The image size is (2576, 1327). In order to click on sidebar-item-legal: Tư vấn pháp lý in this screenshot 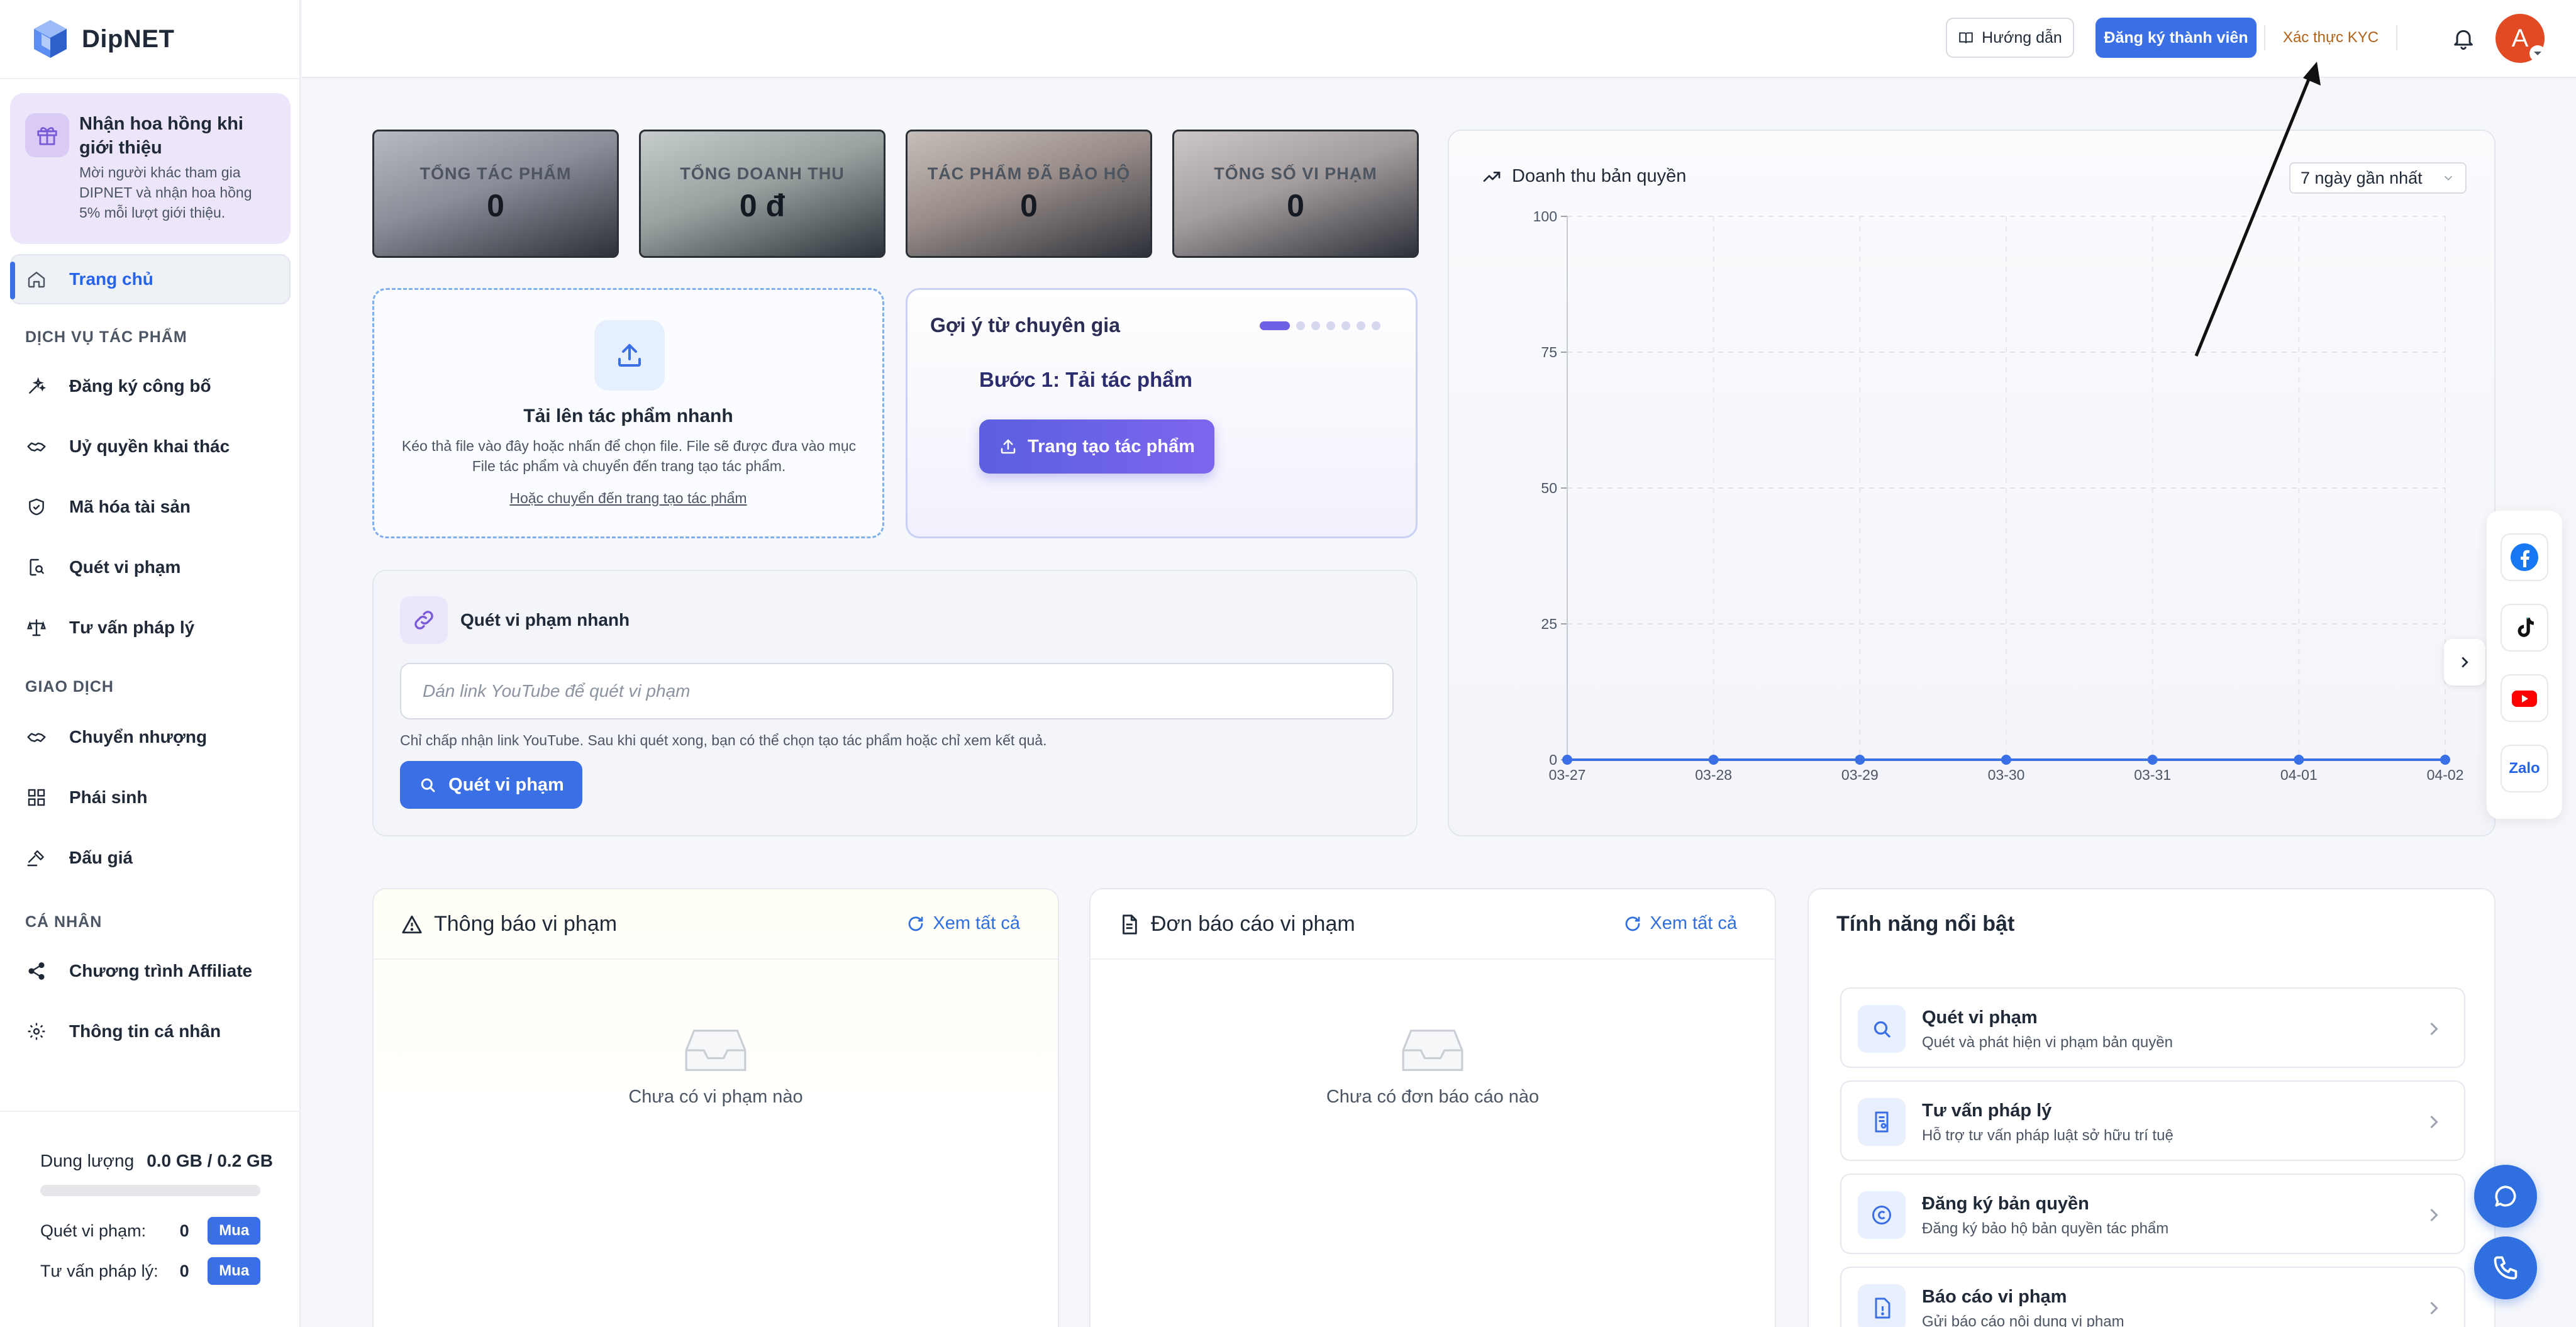, I will do `click(109, 628)`.